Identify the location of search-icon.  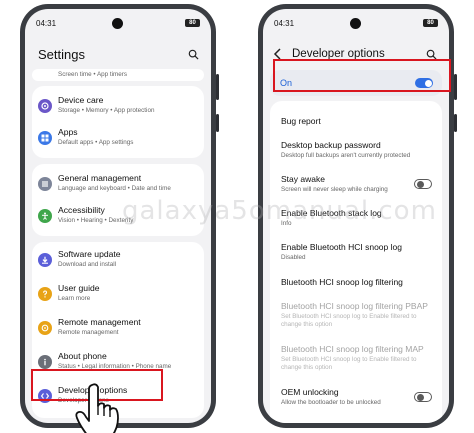
(193, 54).